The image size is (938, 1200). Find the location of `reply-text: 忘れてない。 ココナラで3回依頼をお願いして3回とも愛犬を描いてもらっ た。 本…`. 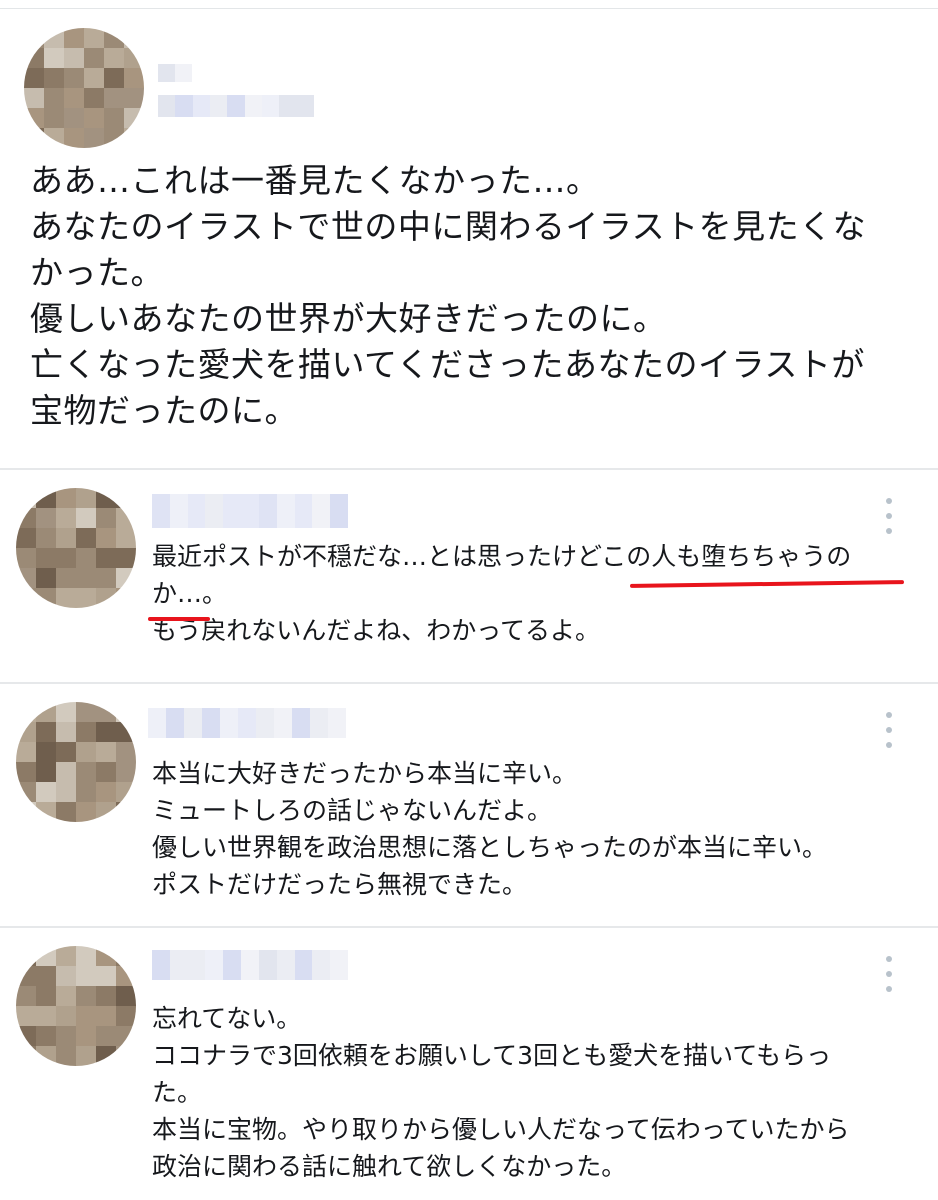

reply-text: 忘れてない。 ココナラで3回依頼をお願いして3回とも愛犬を描いてもらっ た。 本… is located at coordinates (501, 1092).